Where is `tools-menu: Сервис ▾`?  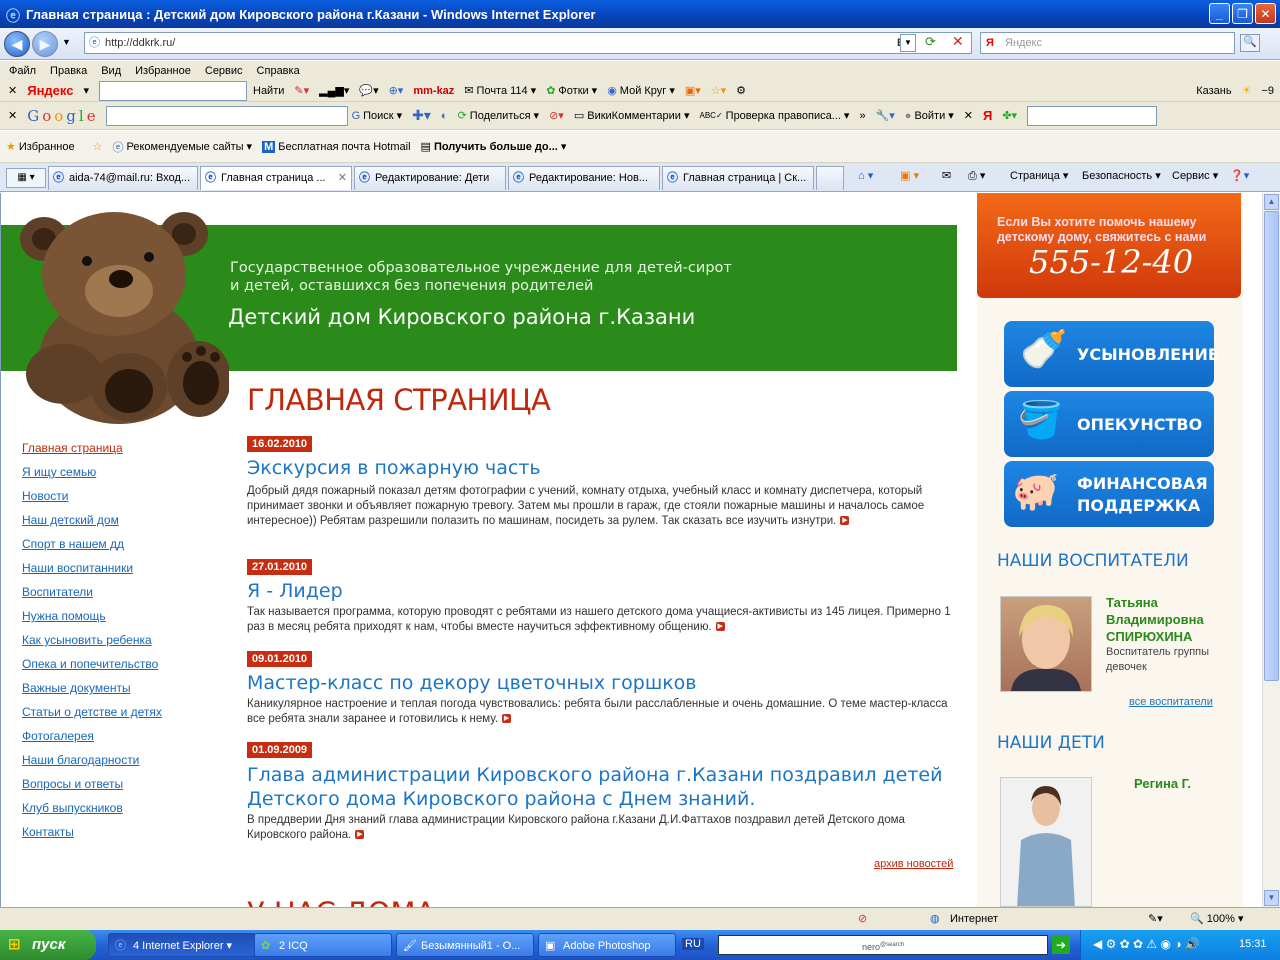
tools-menu: Сервис ▾ is located at coordinates (1195, 175).